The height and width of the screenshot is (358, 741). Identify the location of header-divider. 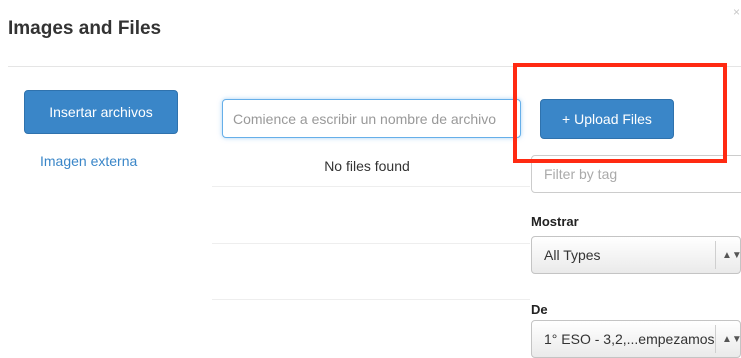
(374, 66).